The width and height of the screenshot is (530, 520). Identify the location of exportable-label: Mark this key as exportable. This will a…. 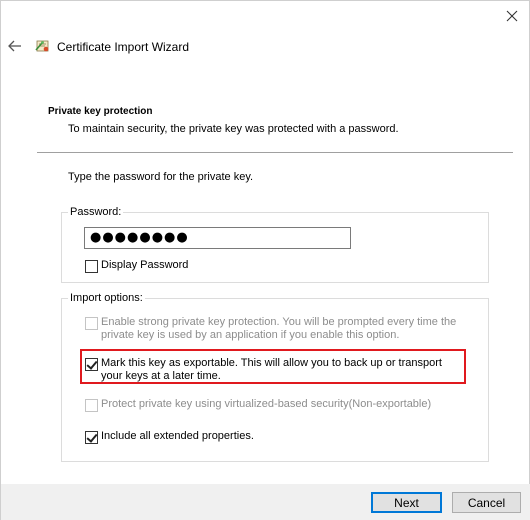
(271, 369).